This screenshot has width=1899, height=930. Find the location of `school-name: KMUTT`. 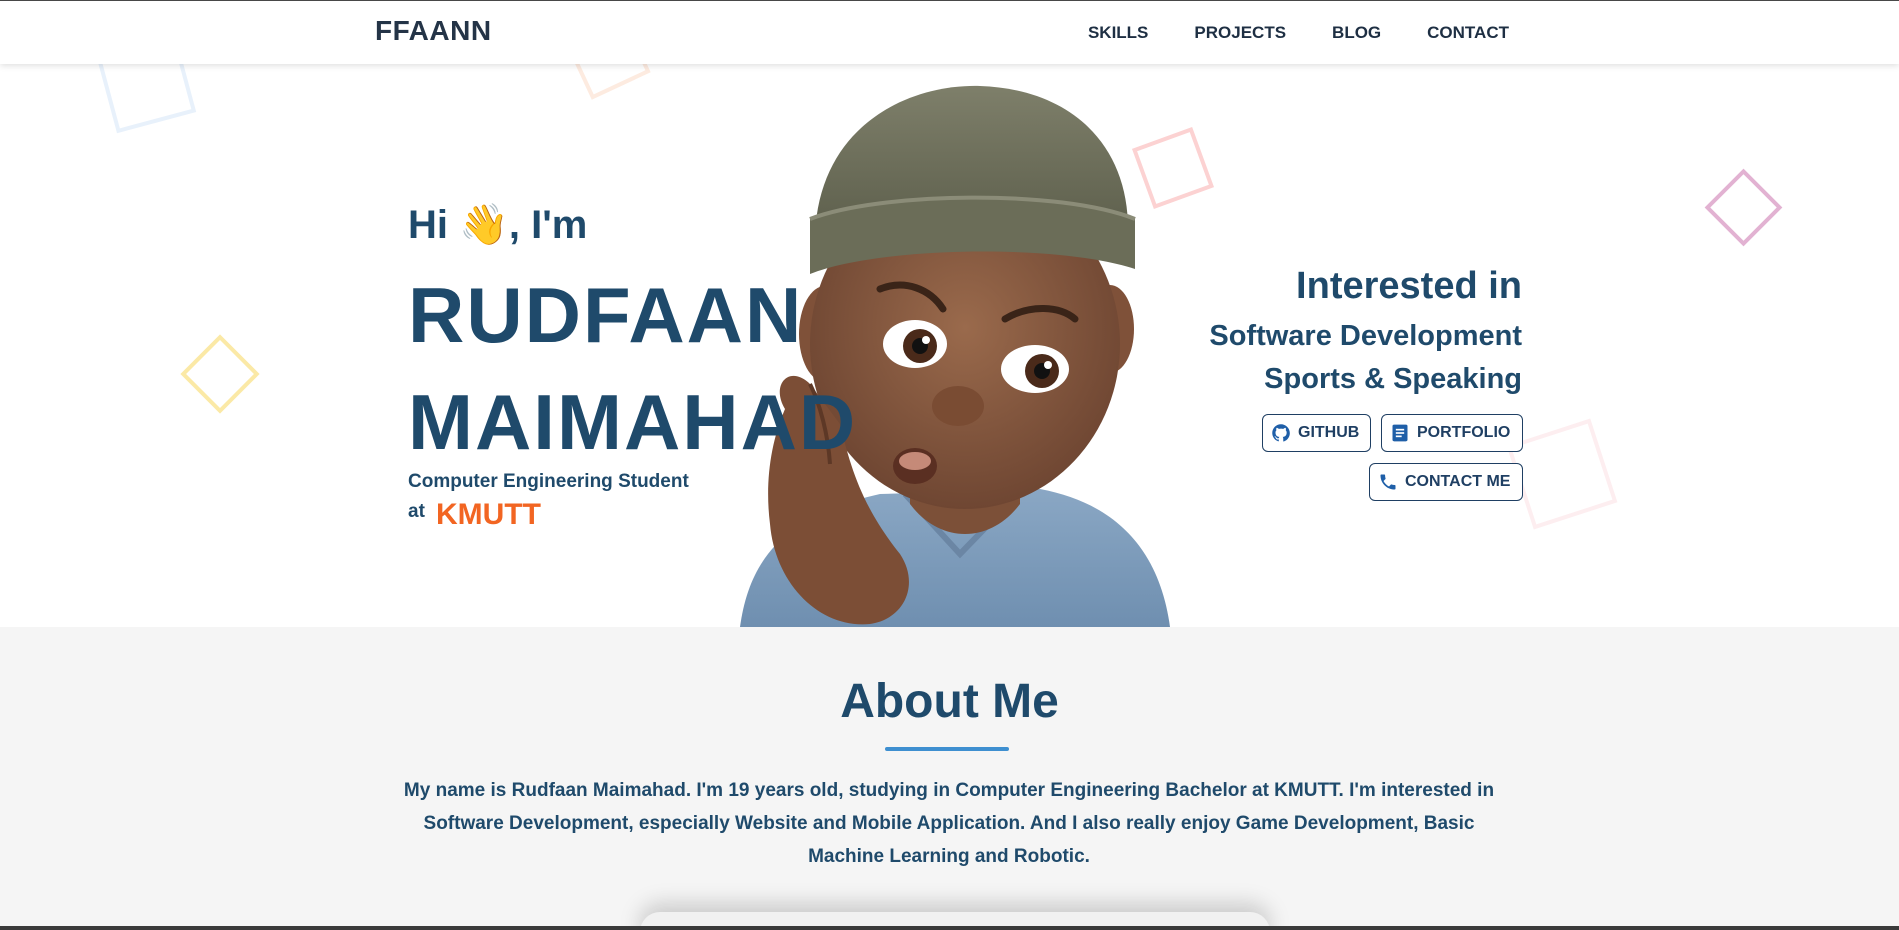

school-name: KMUTT is located at coordinates (488, 514).